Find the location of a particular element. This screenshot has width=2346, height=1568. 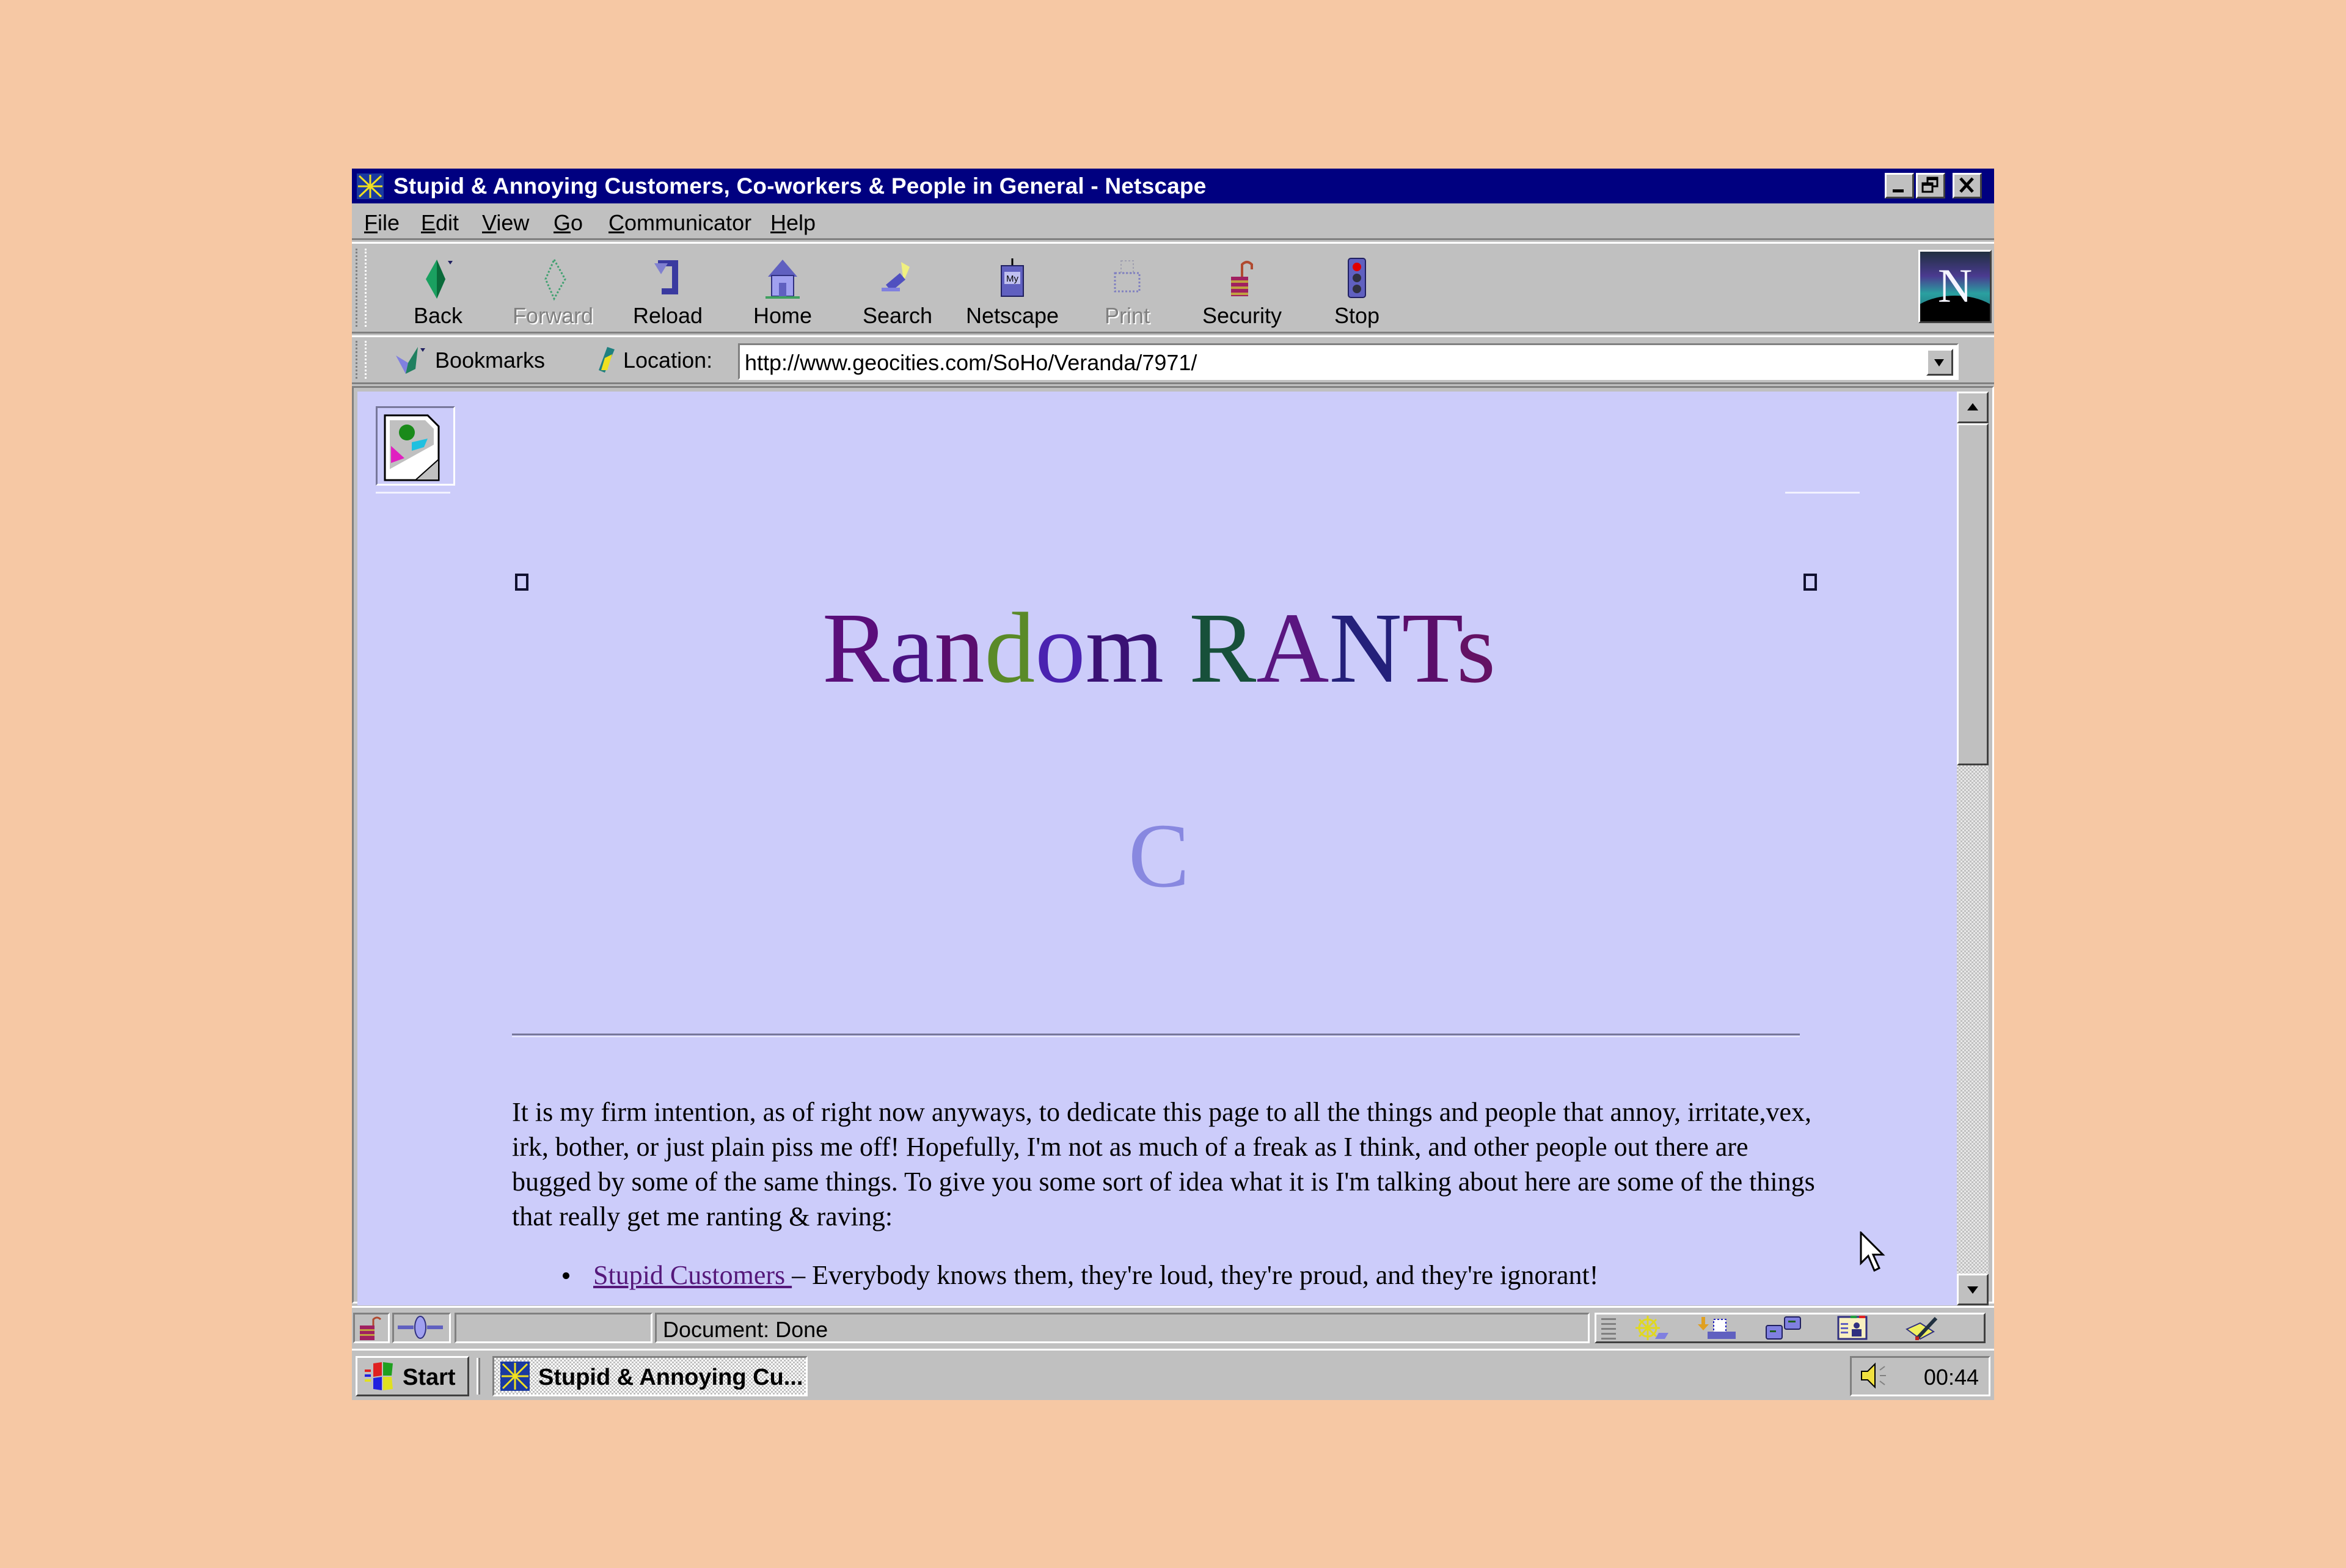

start-button: Start is located at coordinates (412, 1376).